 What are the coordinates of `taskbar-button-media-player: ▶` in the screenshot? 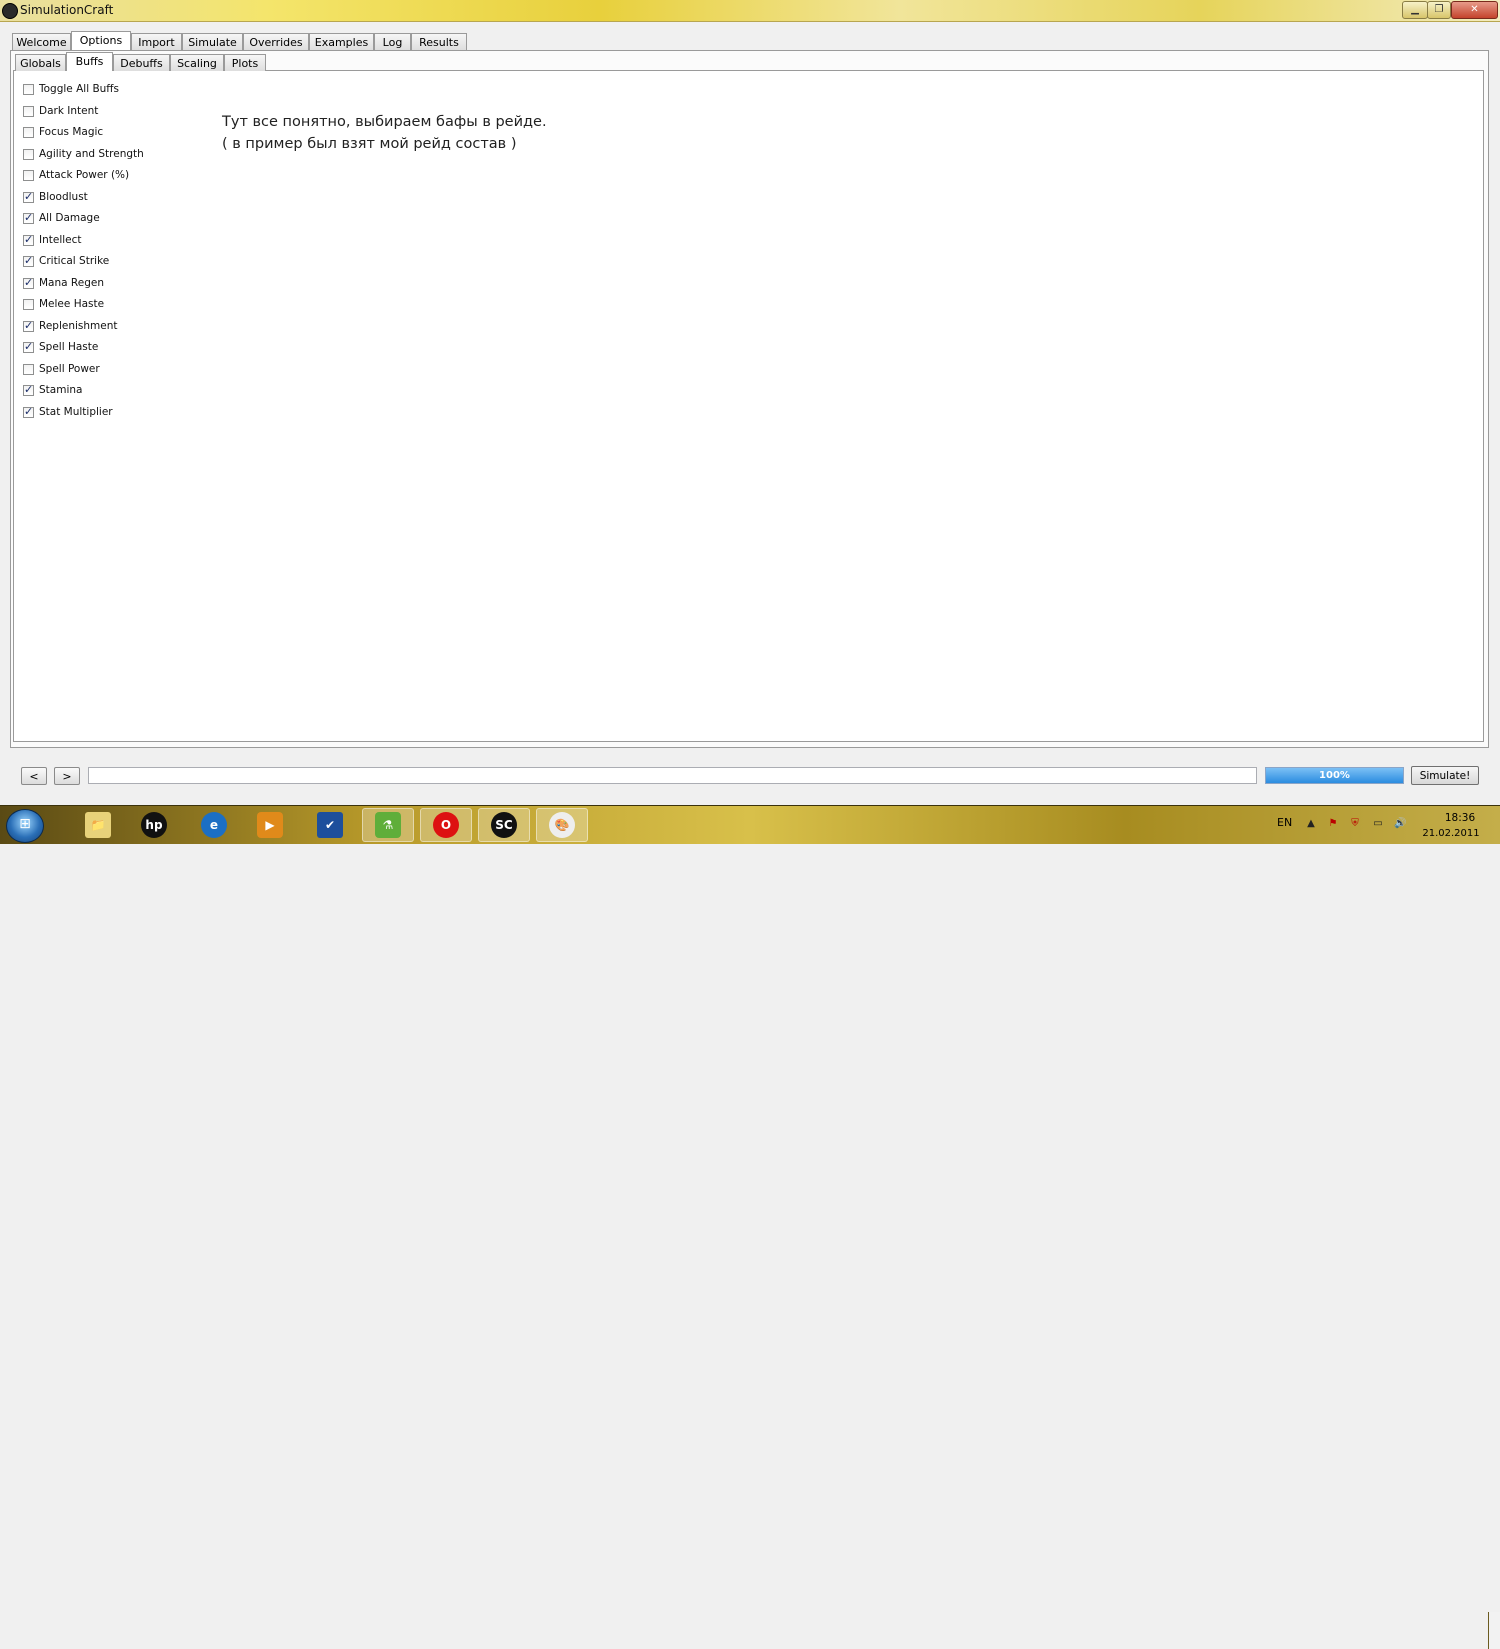 It's located at (270, 825).